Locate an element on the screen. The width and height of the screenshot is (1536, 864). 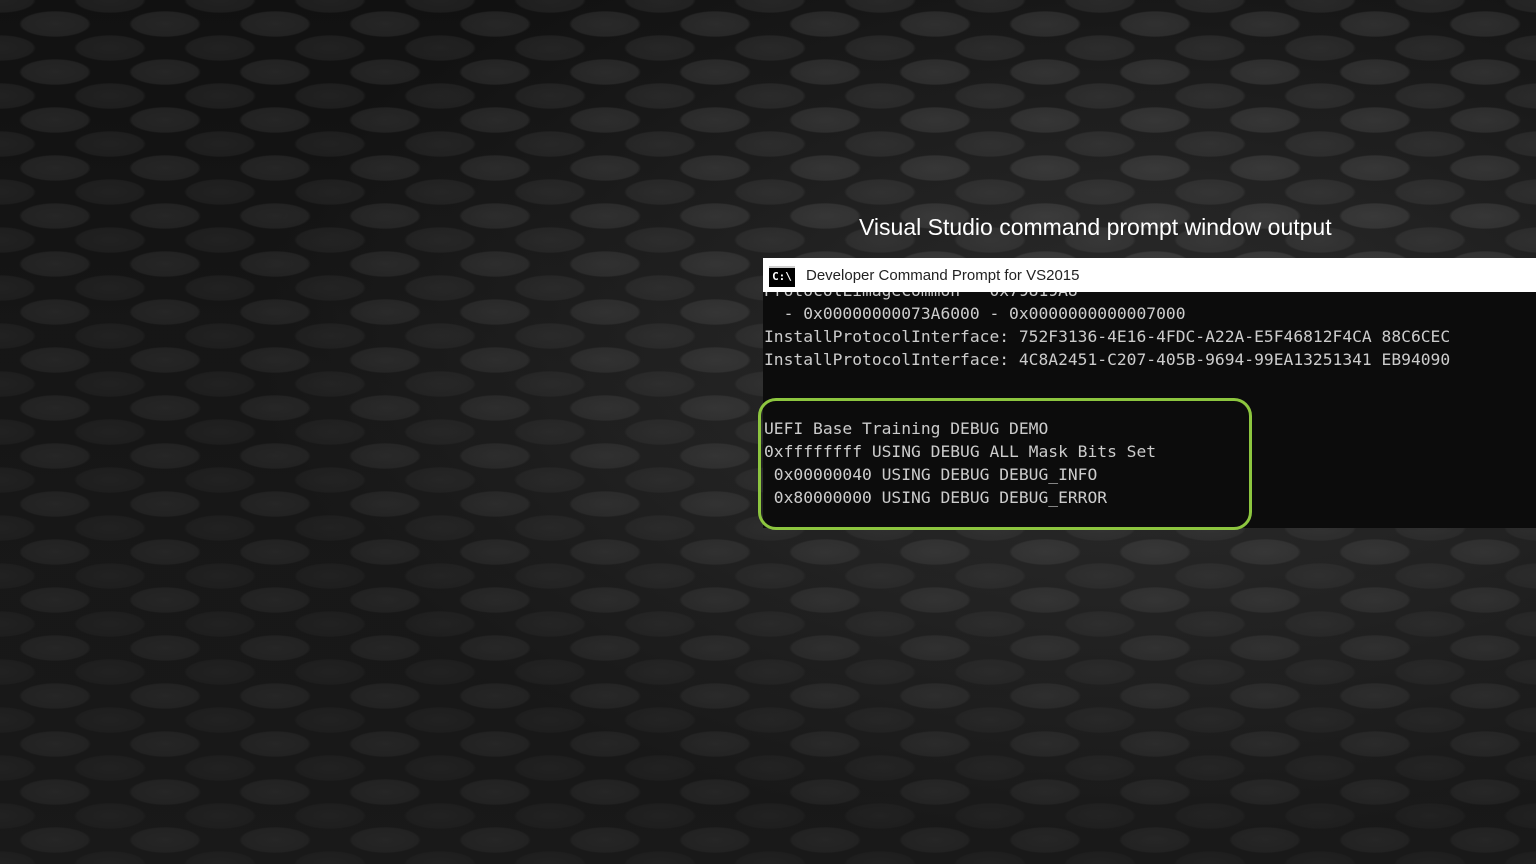
console-line: ProtocolLimageCommon - 0x79819A8 is located at coordinates (921, 297).